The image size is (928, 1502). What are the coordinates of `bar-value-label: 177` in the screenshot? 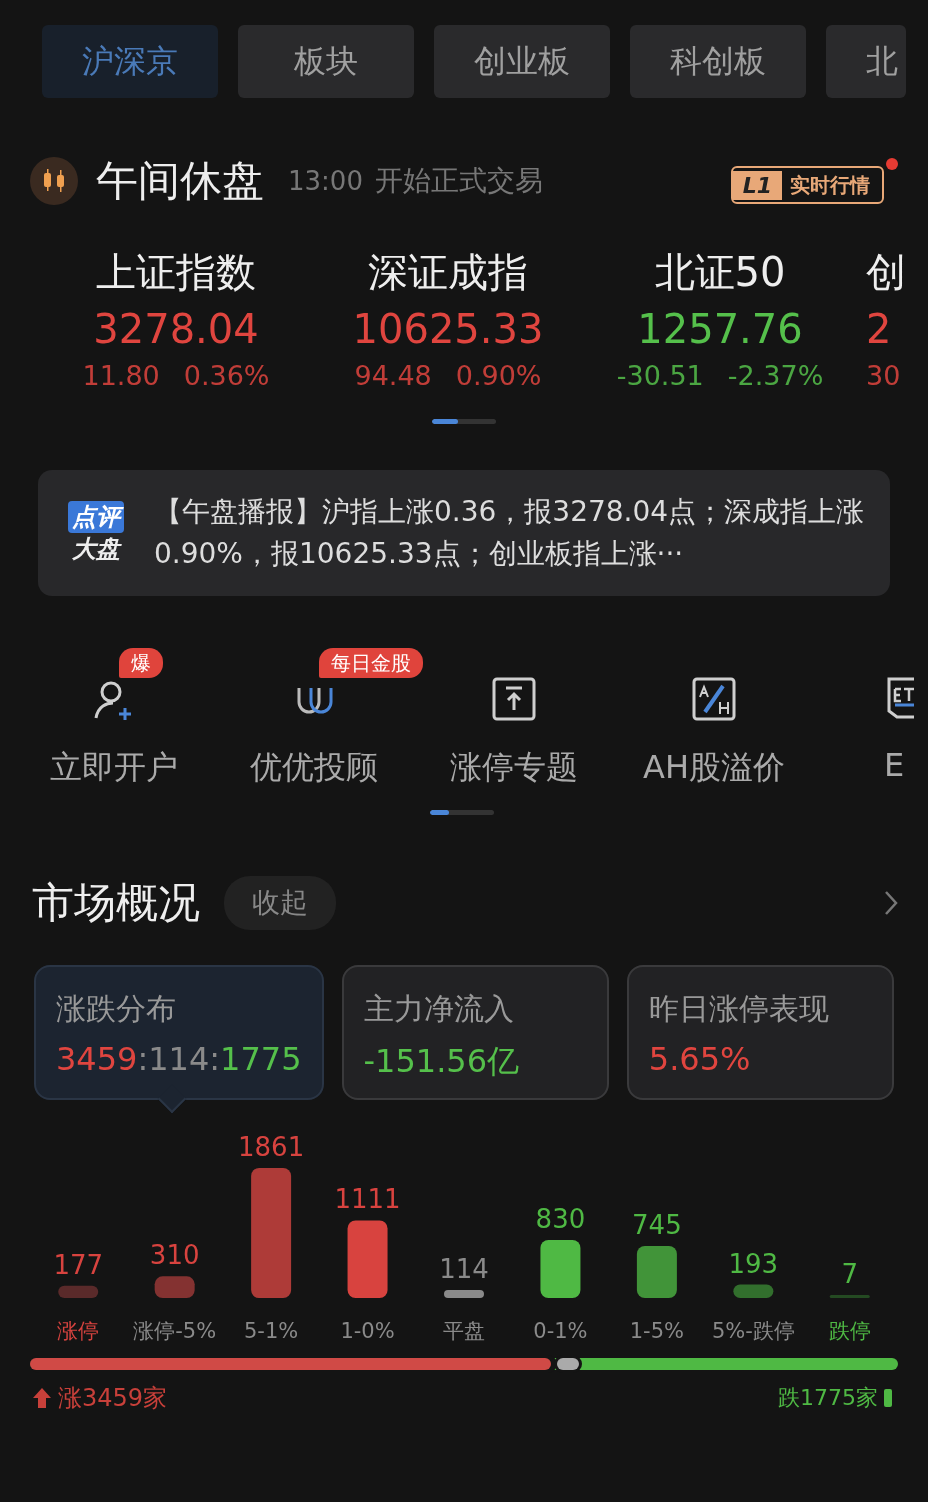 It's located at (78, 1264).